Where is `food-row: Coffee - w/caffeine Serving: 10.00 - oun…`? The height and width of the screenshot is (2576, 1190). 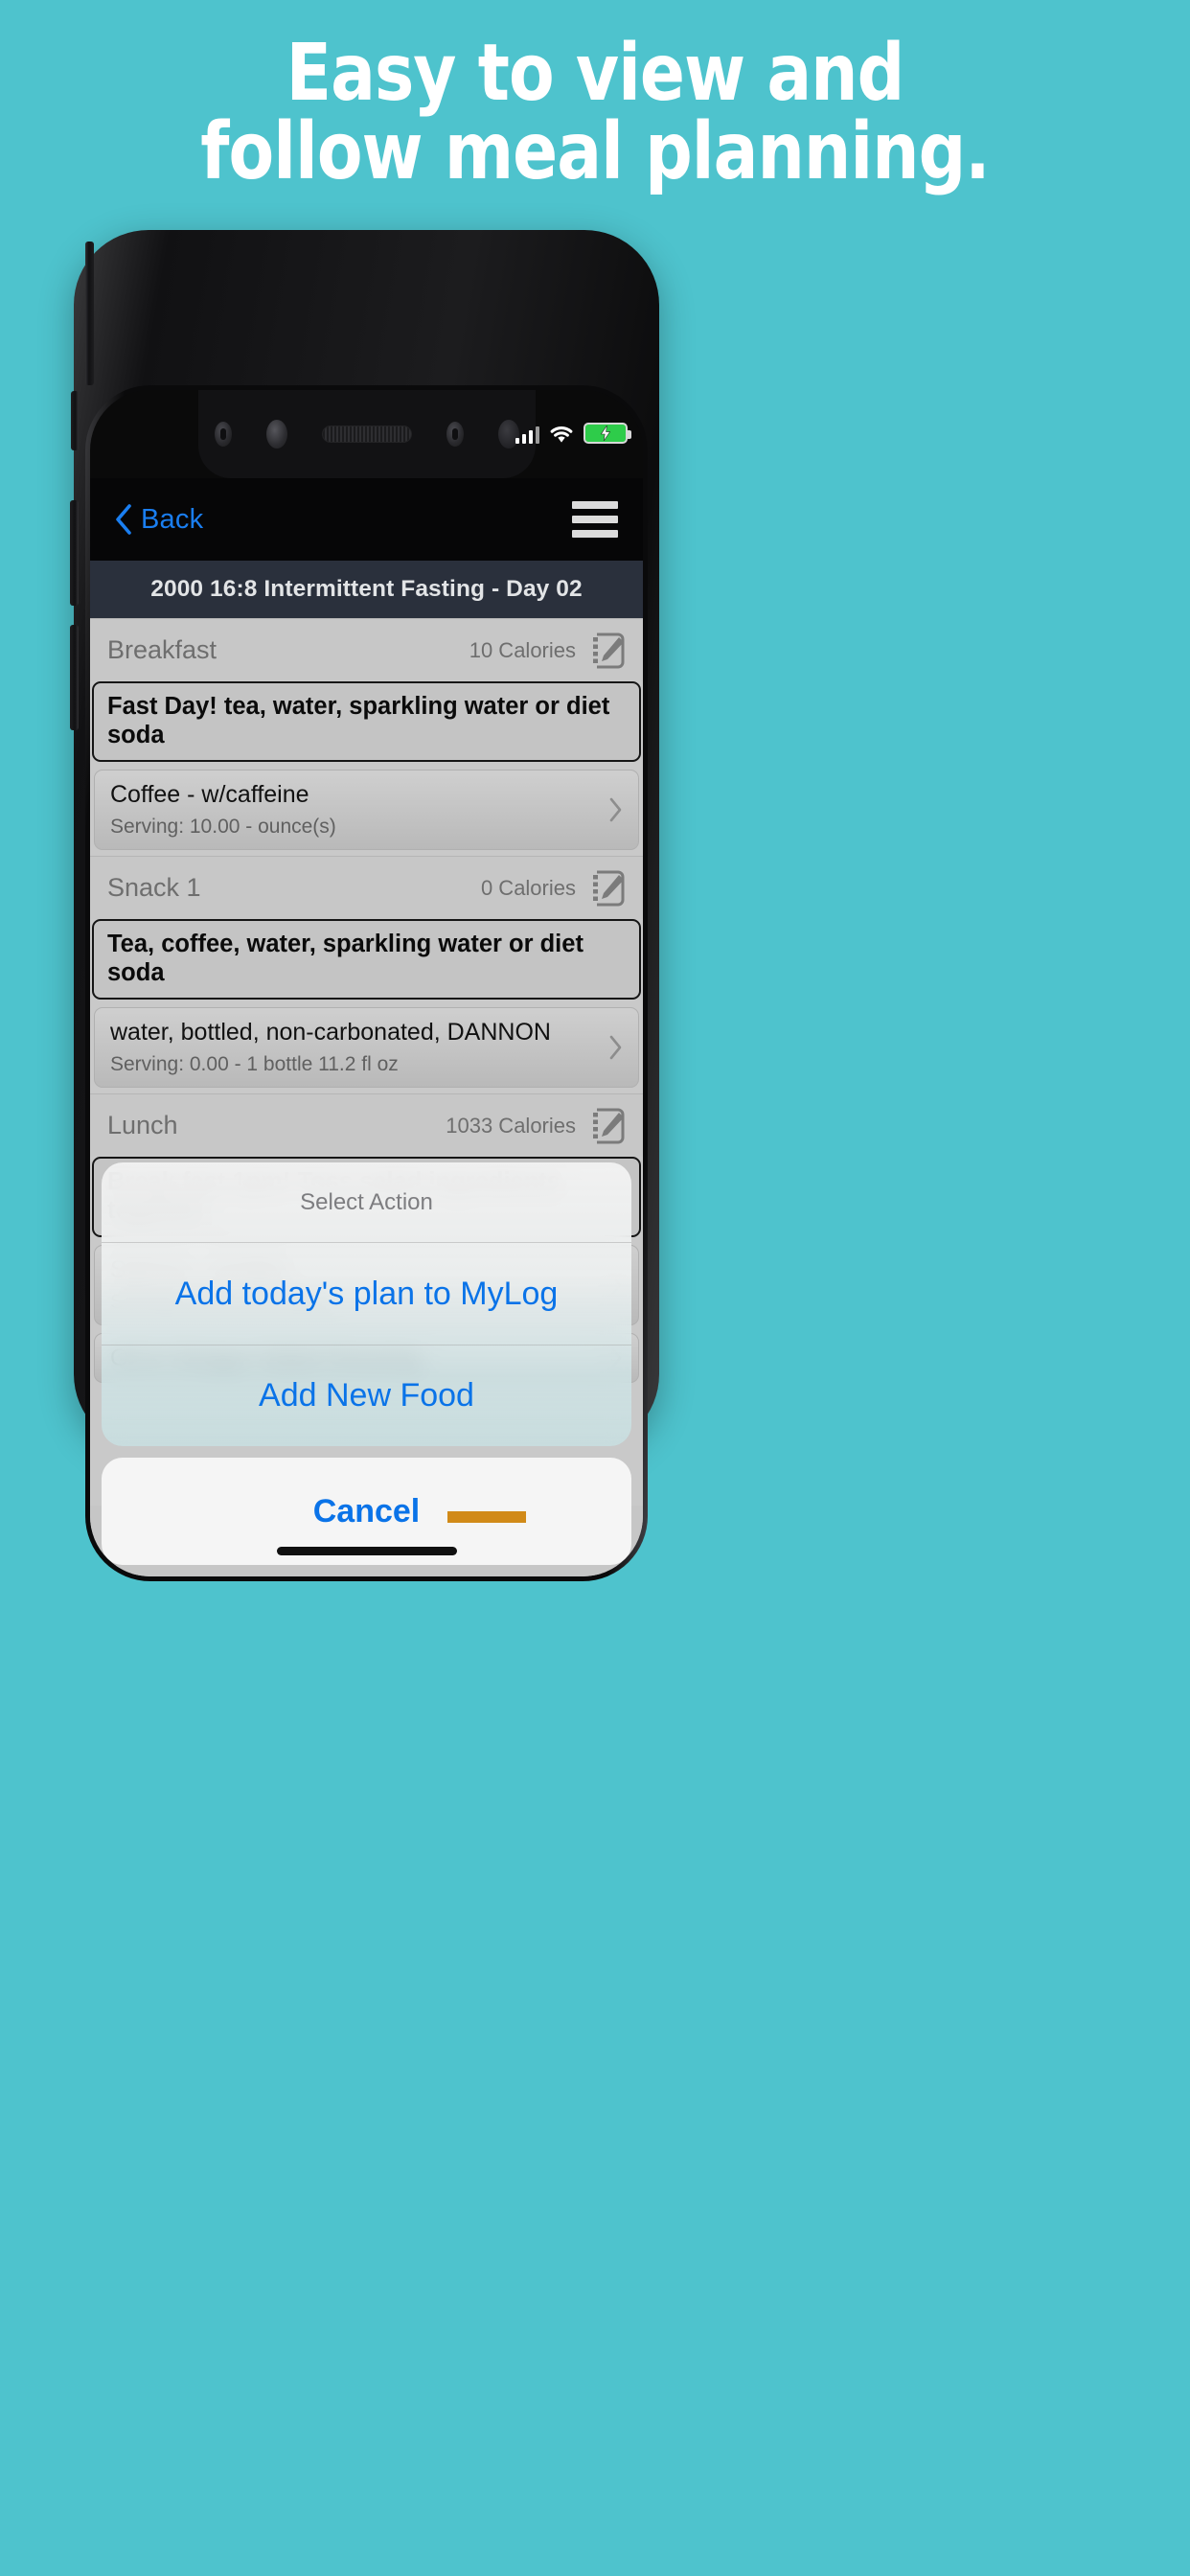
food-row: Coffee - w/caffeine Serving: 10.00 - oun… is located at coordinates (366, 810).